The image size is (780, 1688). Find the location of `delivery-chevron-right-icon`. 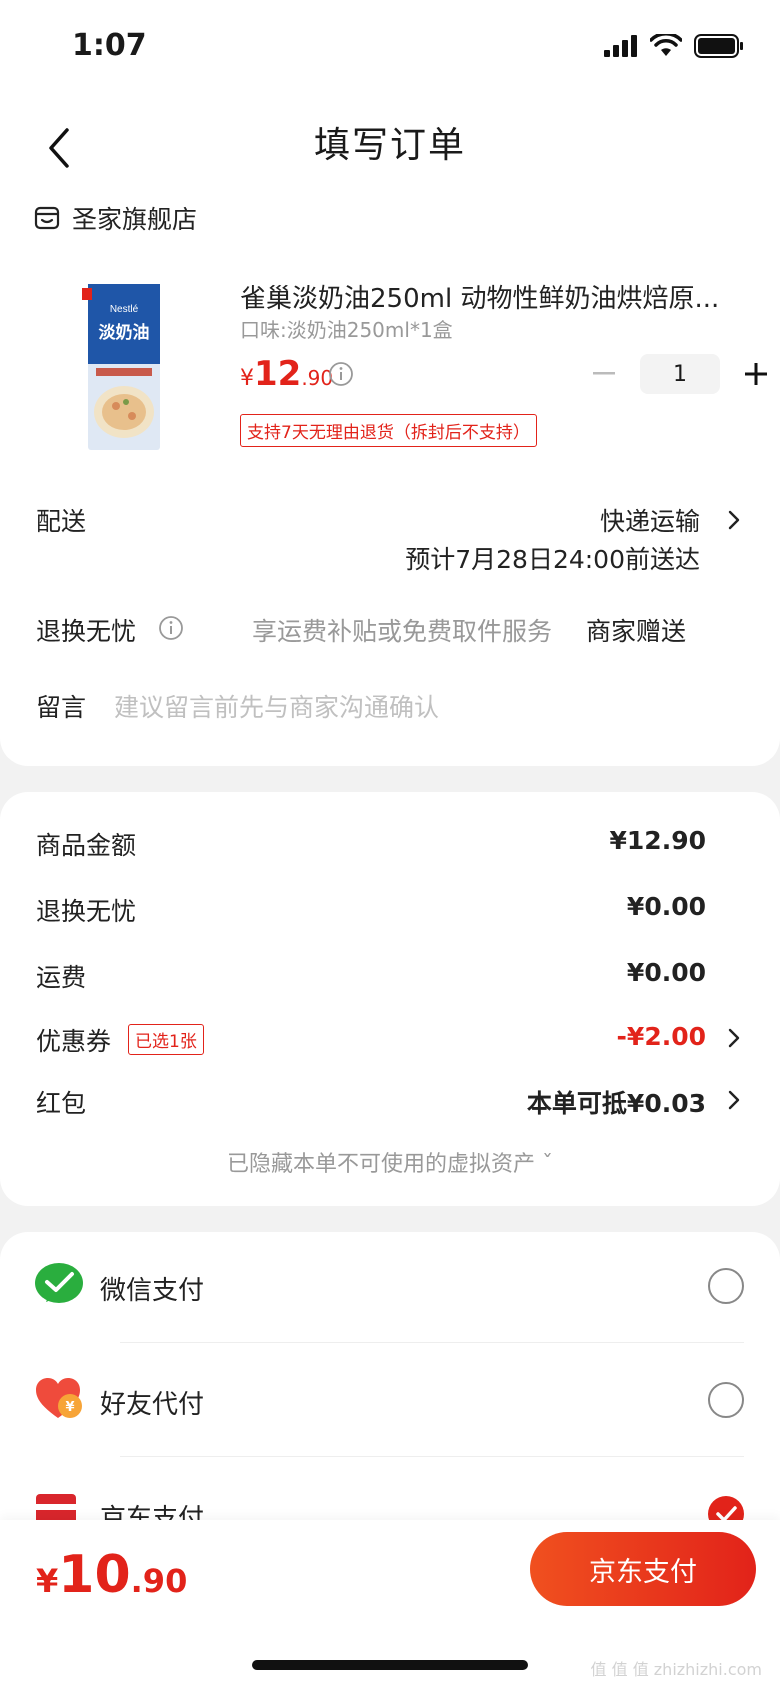

delivery-chevron-right-icon is located at coordinates (734, 520).